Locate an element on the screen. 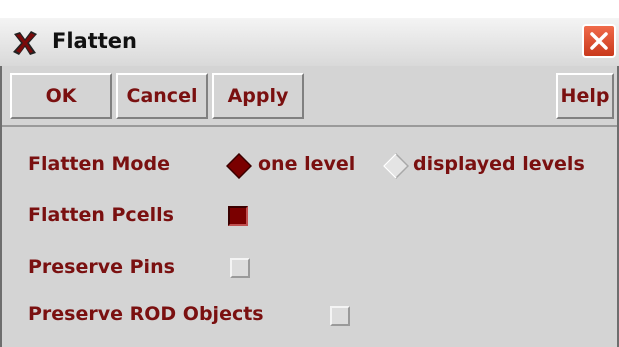  radio-unselected-icon is located at coordinates (396, 166).